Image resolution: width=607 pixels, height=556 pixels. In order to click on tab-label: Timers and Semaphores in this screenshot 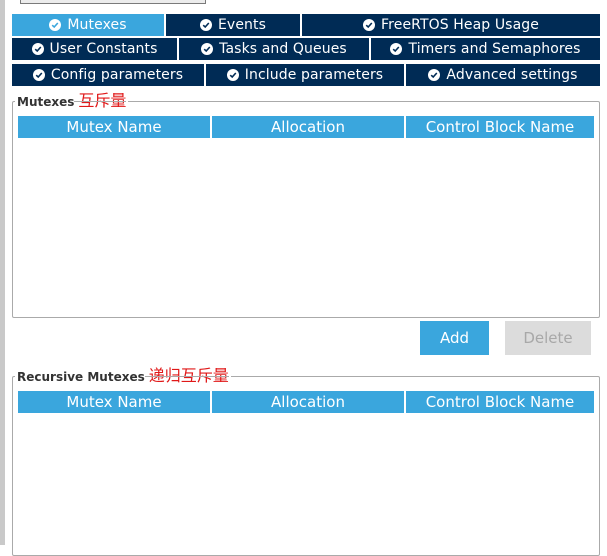, I will do `click(494, 49)`.